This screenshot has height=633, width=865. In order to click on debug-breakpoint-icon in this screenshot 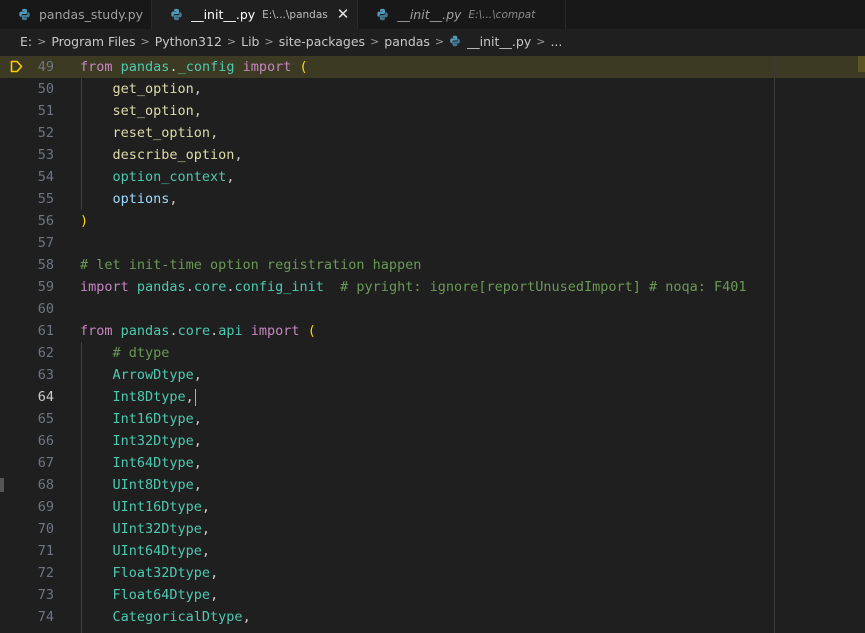, I will do `click(16, 66)`.